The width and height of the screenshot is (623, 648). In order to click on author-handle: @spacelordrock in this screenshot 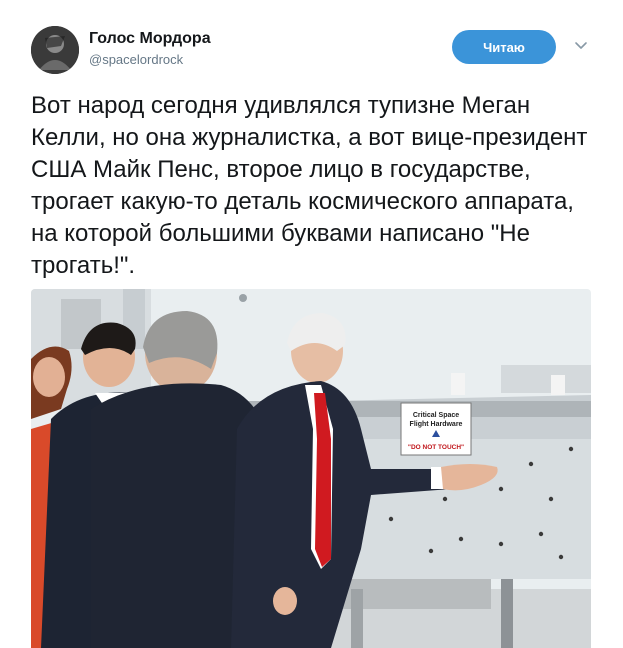, I will do `click(136, 59)`.